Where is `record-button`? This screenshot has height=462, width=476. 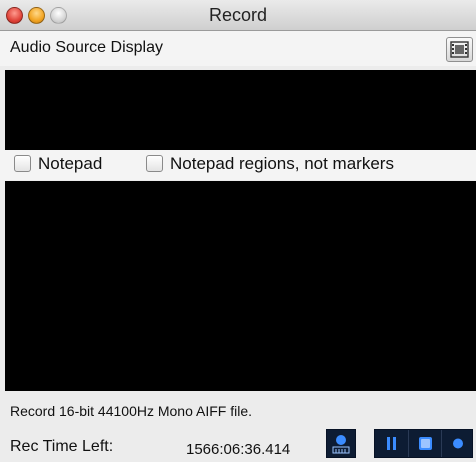 record-button is located at coordinates (458, 443).